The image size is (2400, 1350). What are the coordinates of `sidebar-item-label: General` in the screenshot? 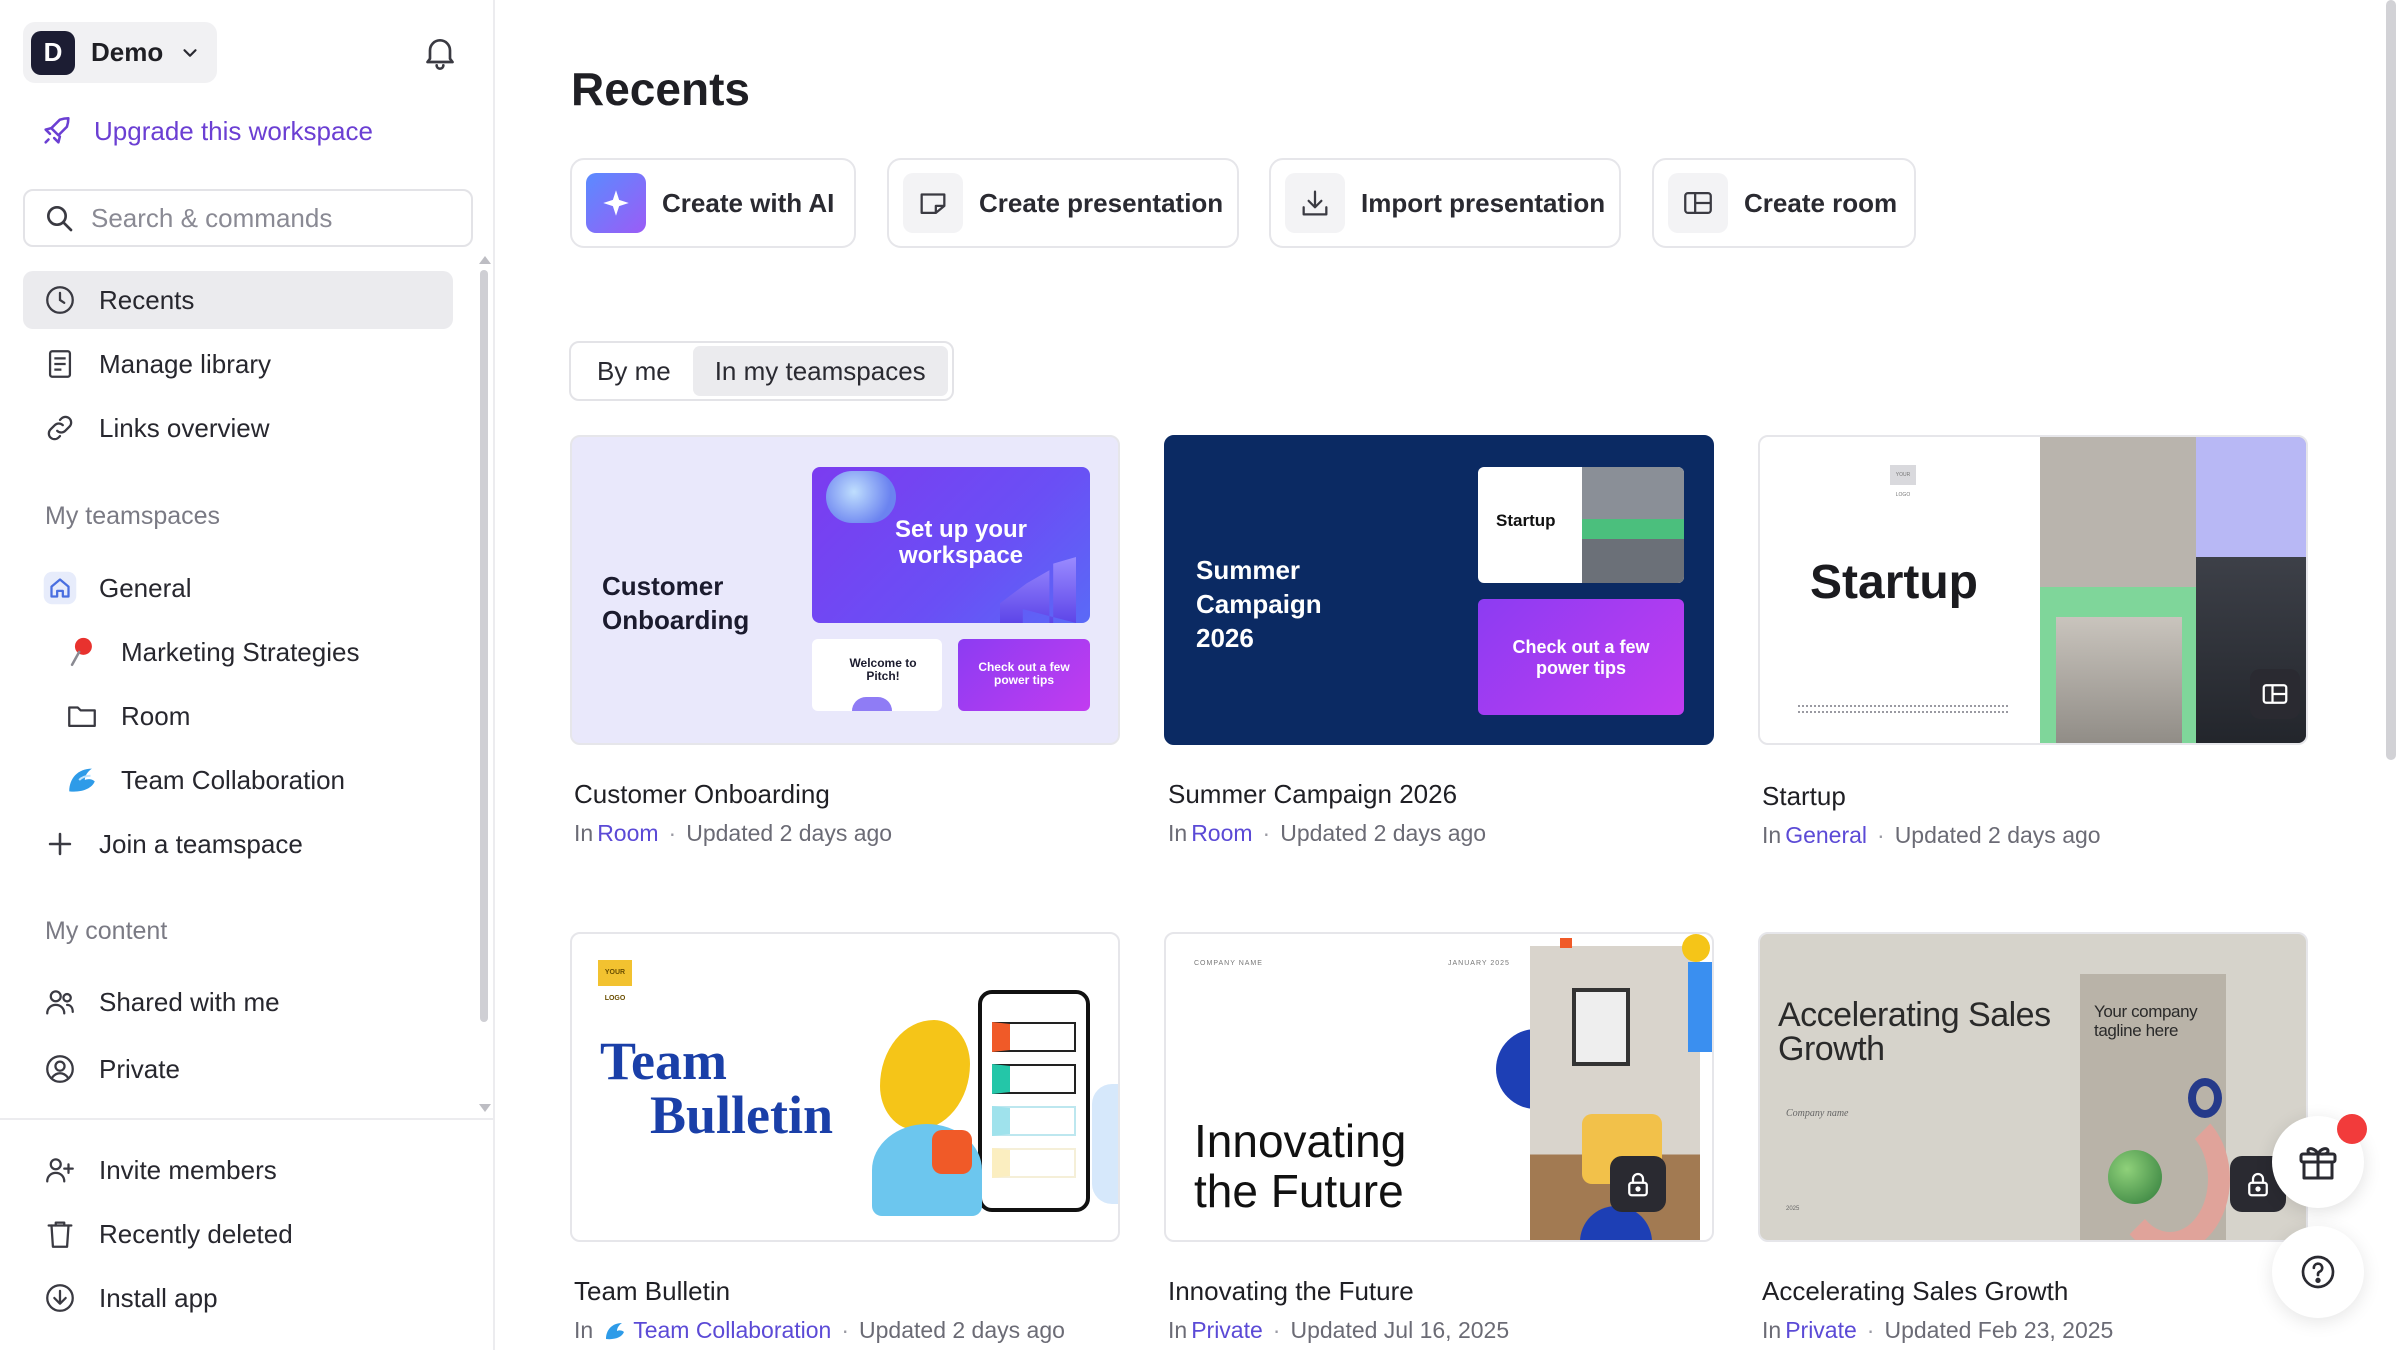 It's located at (145, 587).